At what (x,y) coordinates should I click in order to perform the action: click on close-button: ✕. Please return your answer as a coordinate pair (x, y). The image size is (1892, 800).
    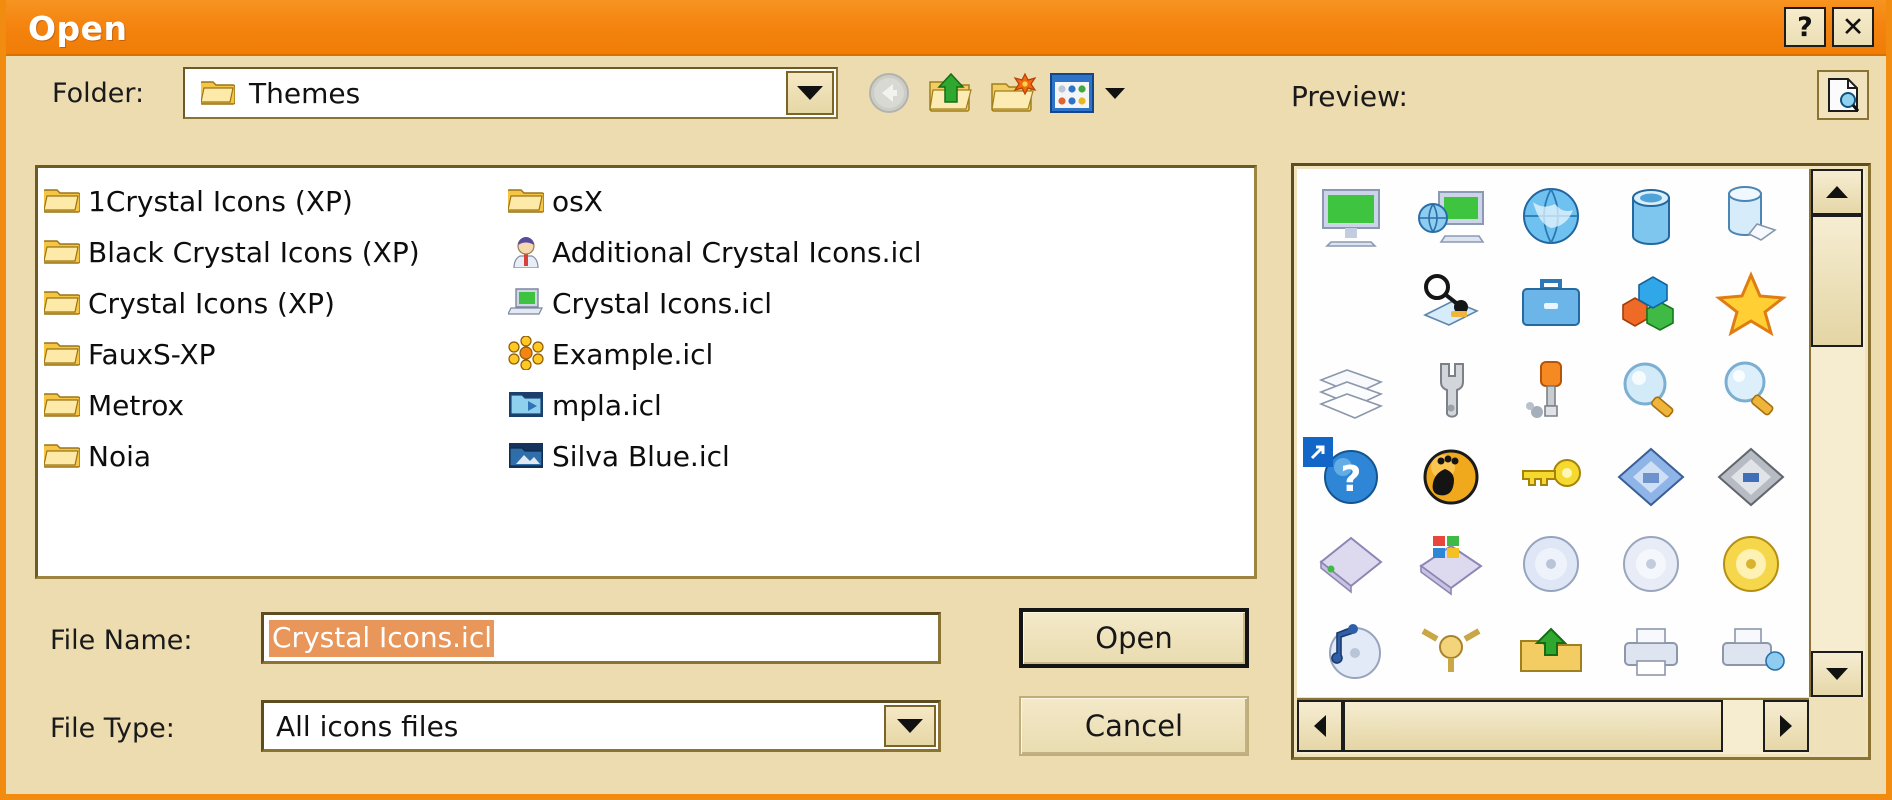
    Looking at the image, I should click on (1853, 27).